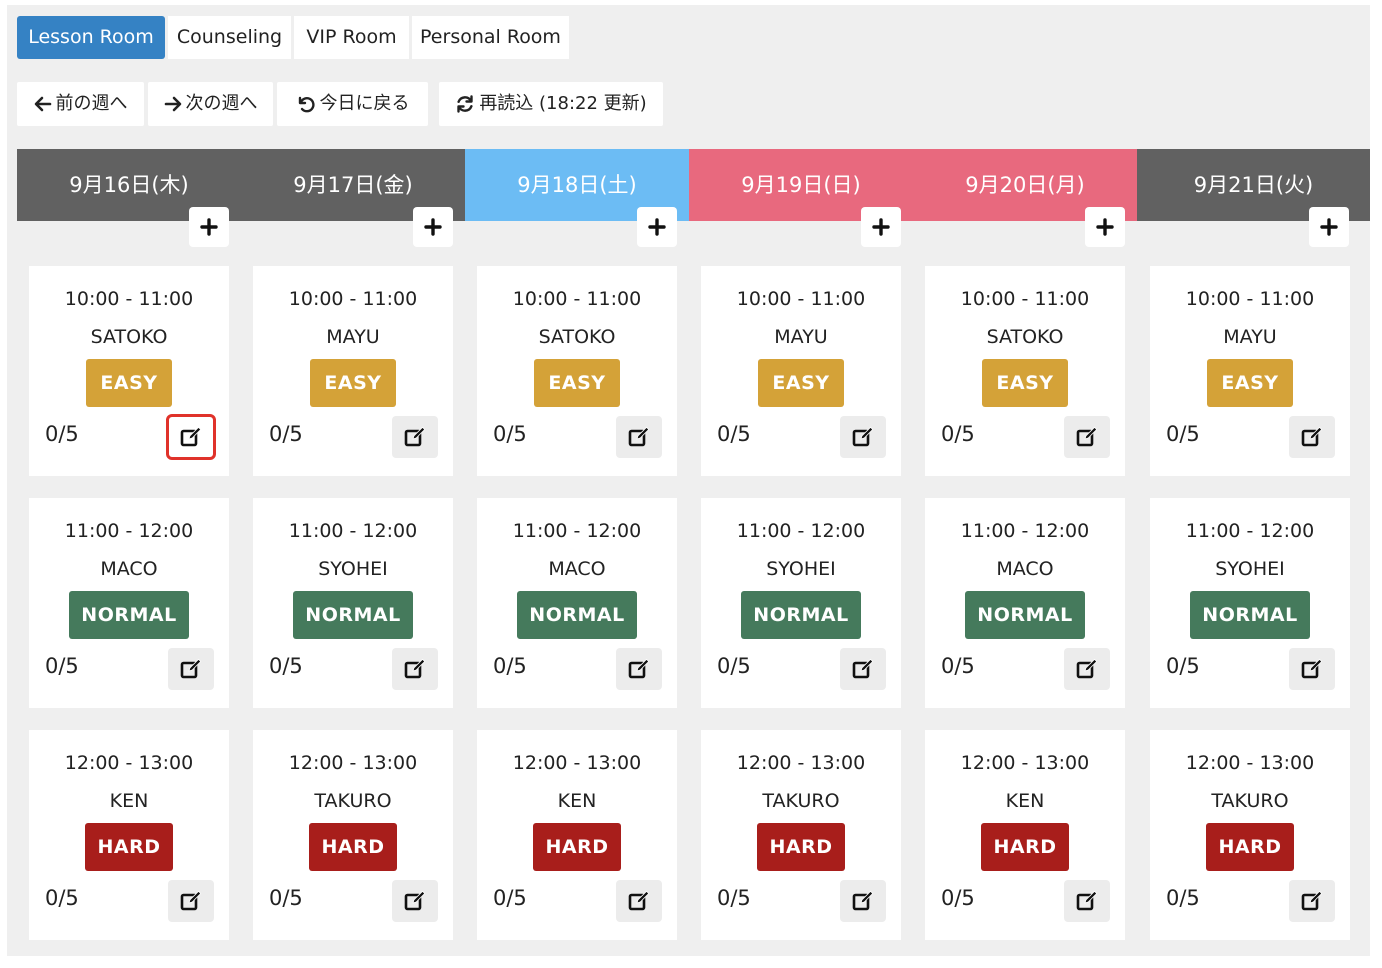 Image resolution: width=1382 pixels, height=968 pixels. I want to click on refresh-icon, so click(465, 104).